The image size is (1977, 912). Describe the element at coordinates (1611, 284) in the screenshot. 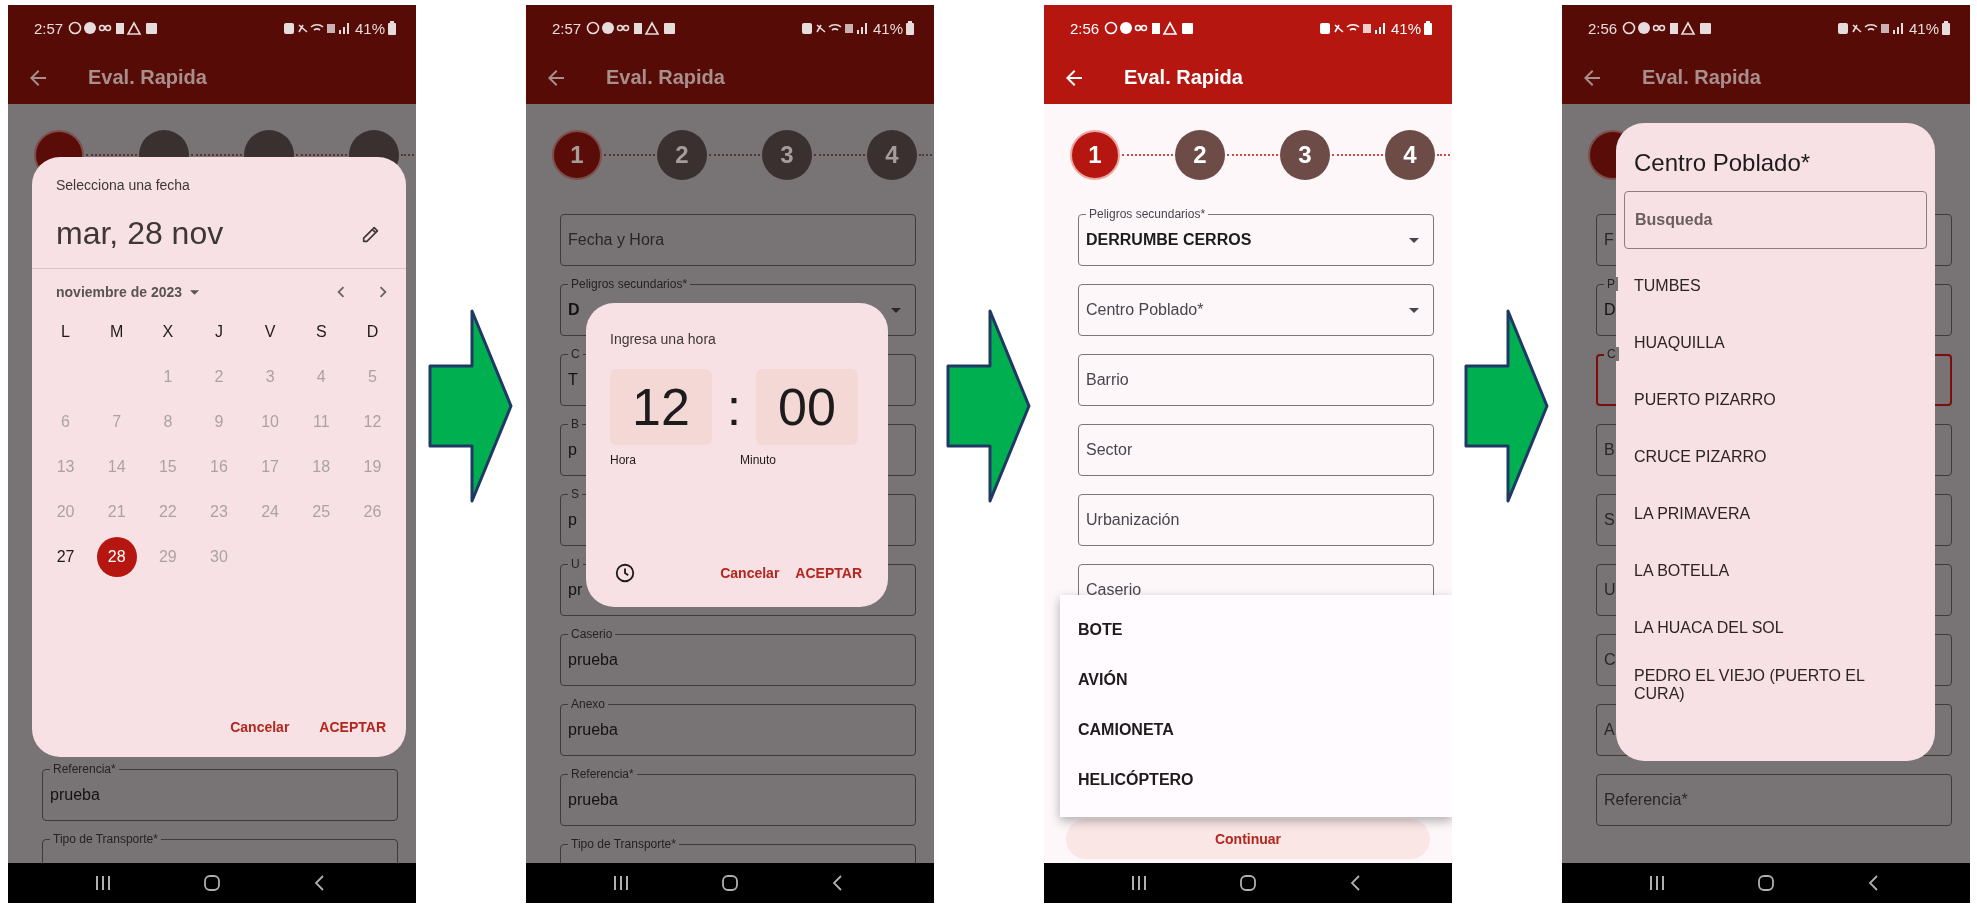

I see `field-label: P` at that location.